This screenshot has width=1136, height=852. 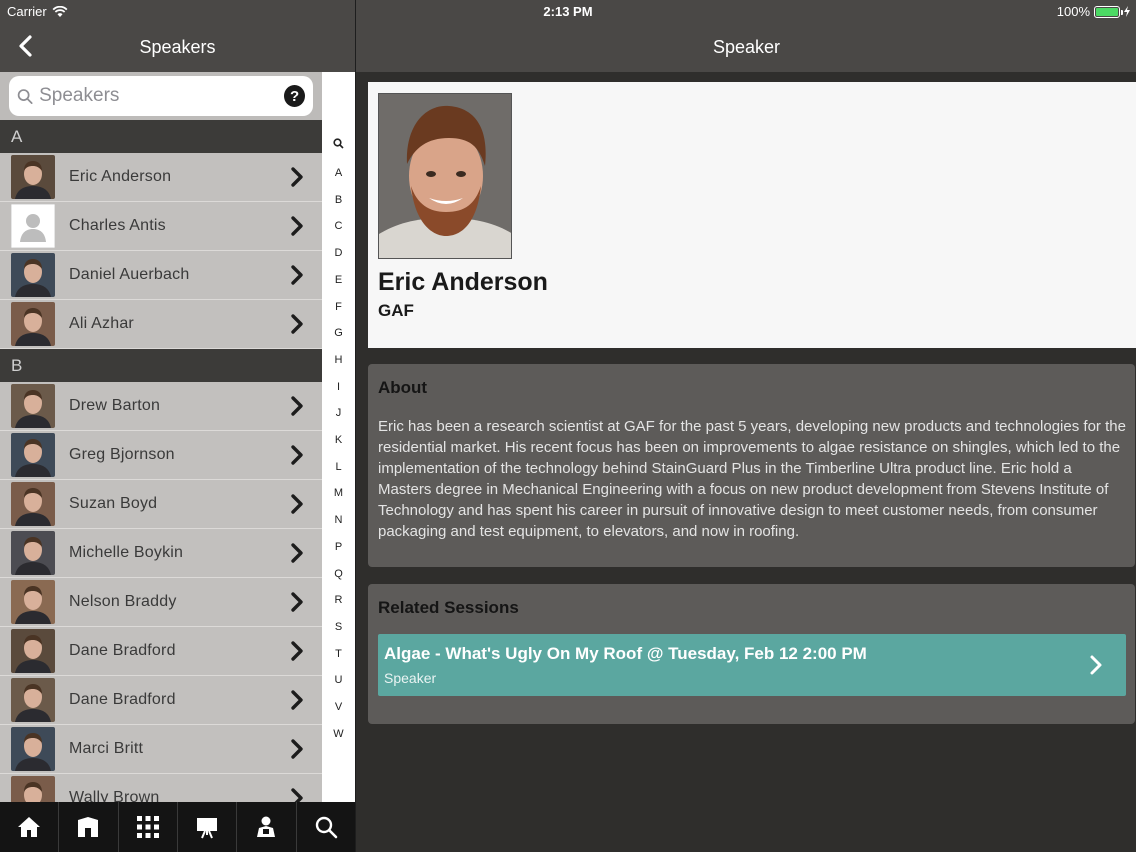 What do you see at coordinates (115, 405) in the screenshot?
I see `speaker-name: Drew Barton` at bounding box center [115, 405].